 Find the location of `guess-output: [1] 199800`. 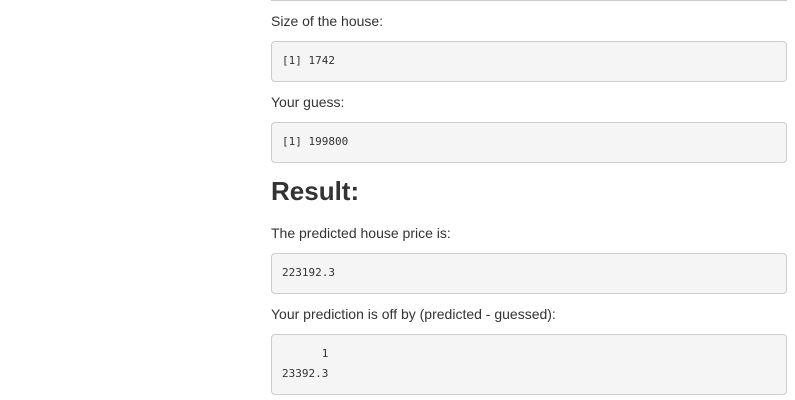

guess-output: [1] 199800 is located at coordinates (529, 142).